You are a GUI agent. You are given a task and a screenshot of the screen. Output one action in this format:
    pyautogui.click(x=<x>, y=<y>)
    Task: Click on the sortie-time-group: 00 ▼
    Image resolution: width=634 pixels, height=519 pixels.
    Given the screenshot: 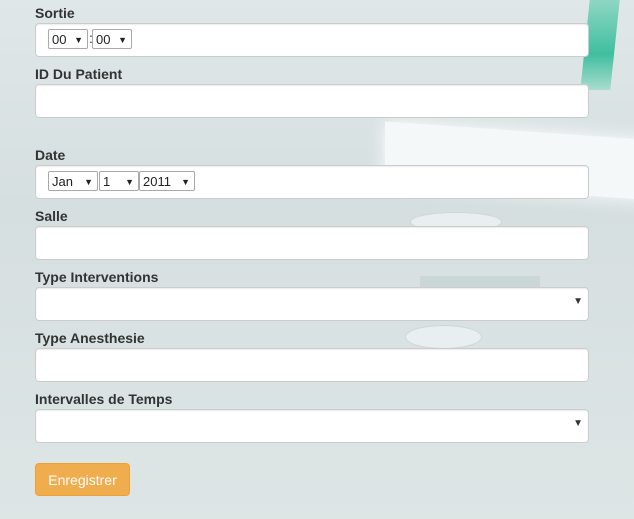 What is the action you would take?
    pyautogui.click(x=312, y=40)
    